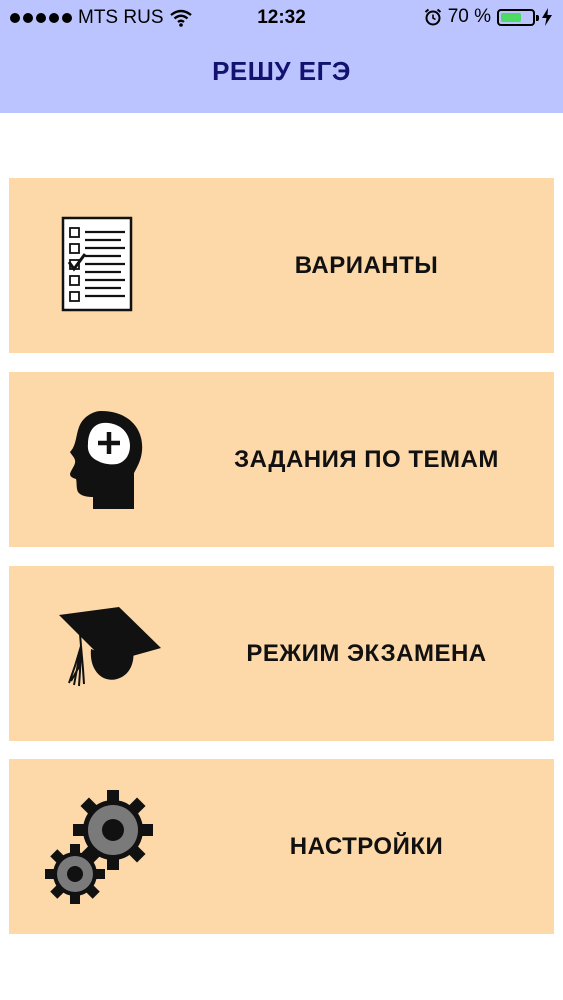 Image resolution: width=563 pixels, height=1000 pixels. What do you see at coordinates (366, 846) in the screenshot?
I see `menu-item-label: НАСТРОЙКИ` at bounding box center [366, 846].